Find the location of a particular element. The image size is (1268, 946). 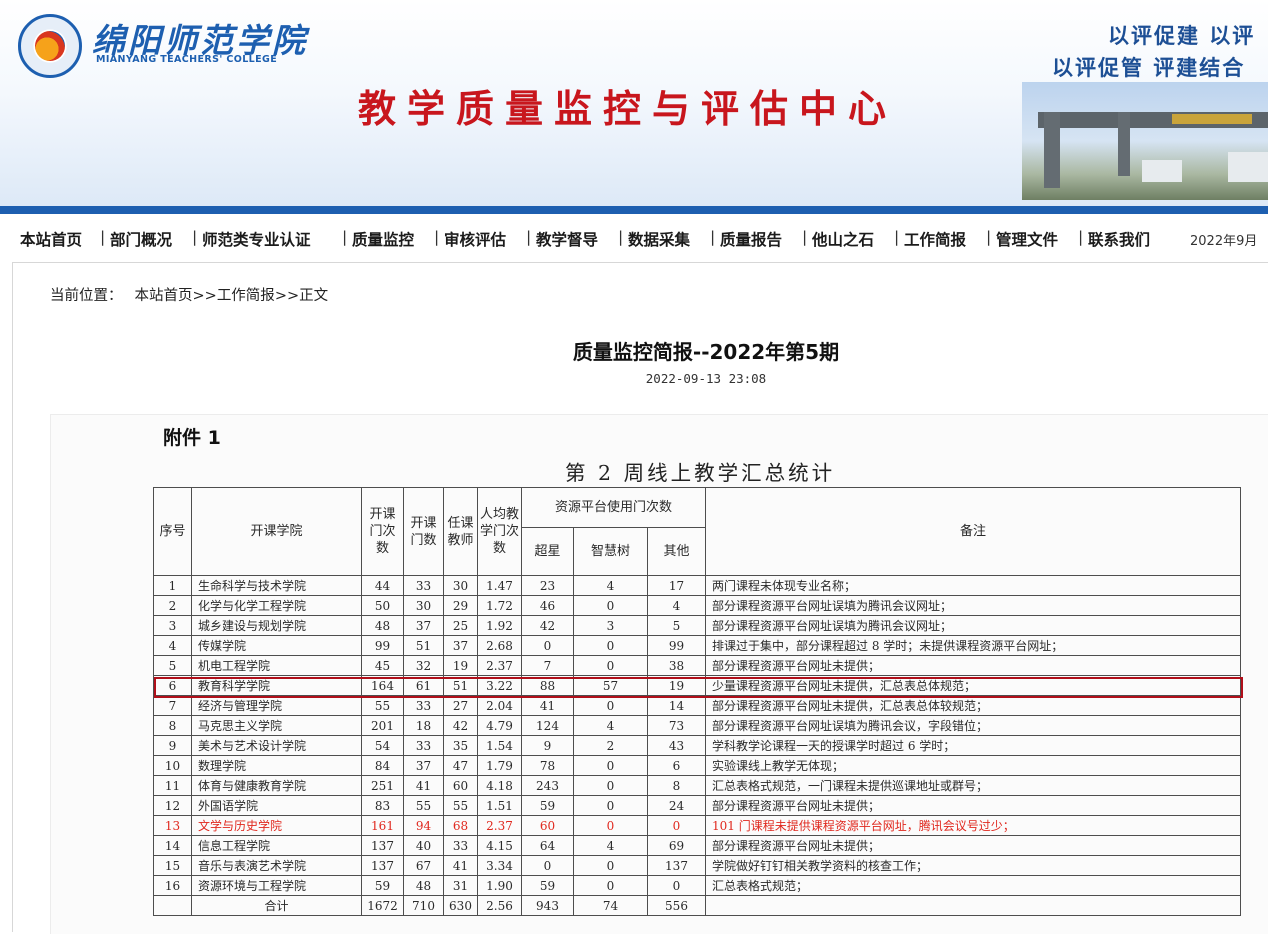

cell-college: 外国语学院 is located at coordinates (276, 805).